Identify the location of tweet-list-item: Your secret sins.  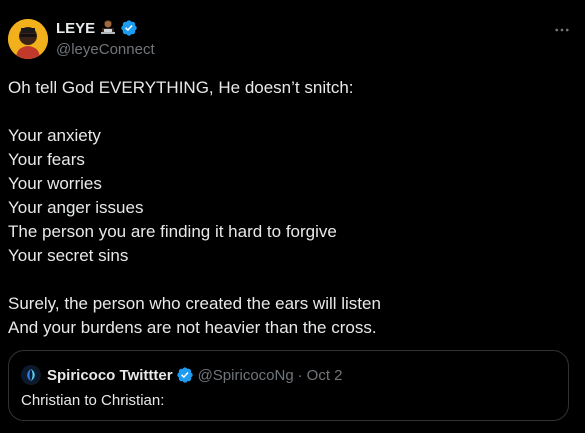
(68, 255).